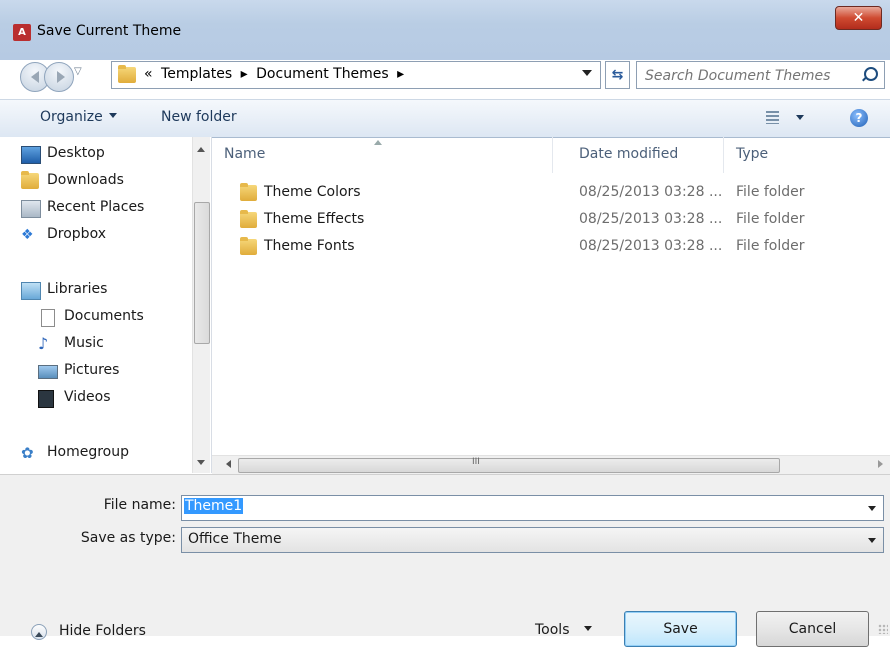  What do you see at coordinates (629, 154) in the screenshot?
I see `column-header-label: Date modified` at bounding box center [629, 154].